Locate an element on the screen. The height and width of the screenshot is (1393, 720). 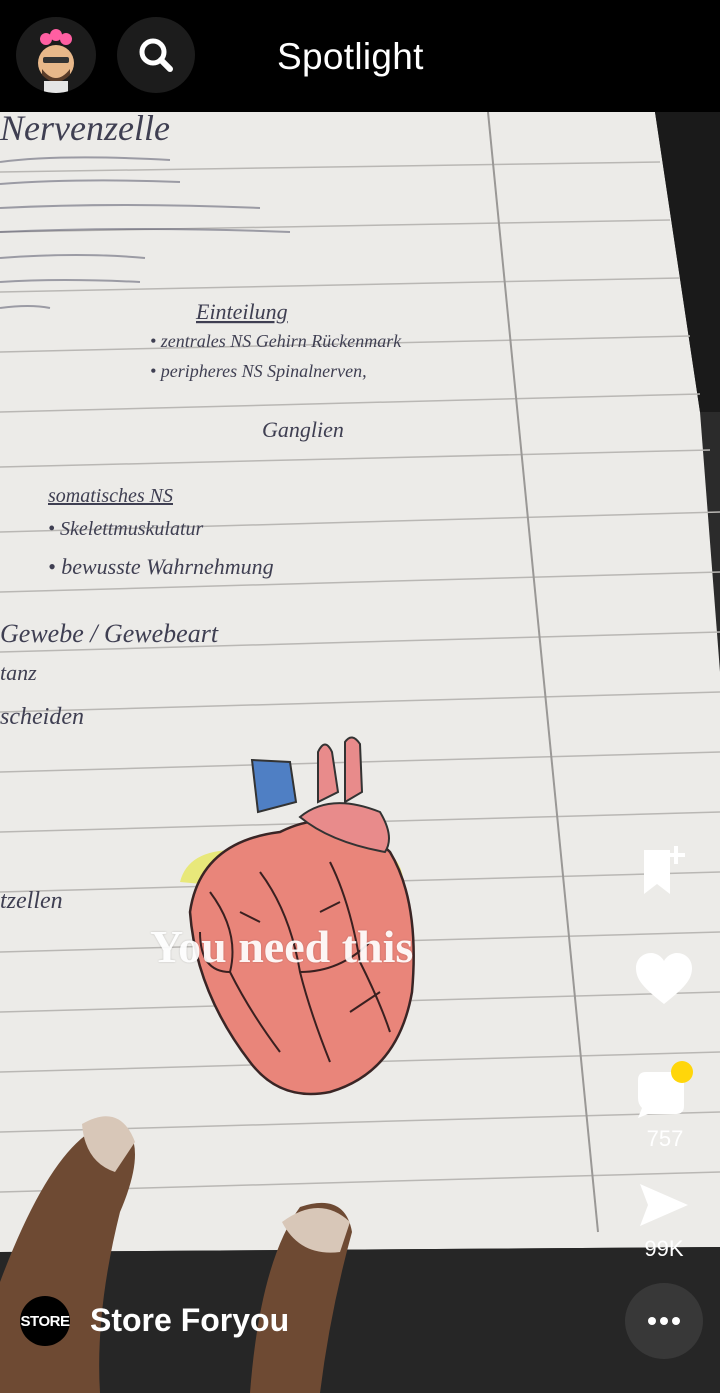
bitmoji-icon is located at coordinates (56, 61).